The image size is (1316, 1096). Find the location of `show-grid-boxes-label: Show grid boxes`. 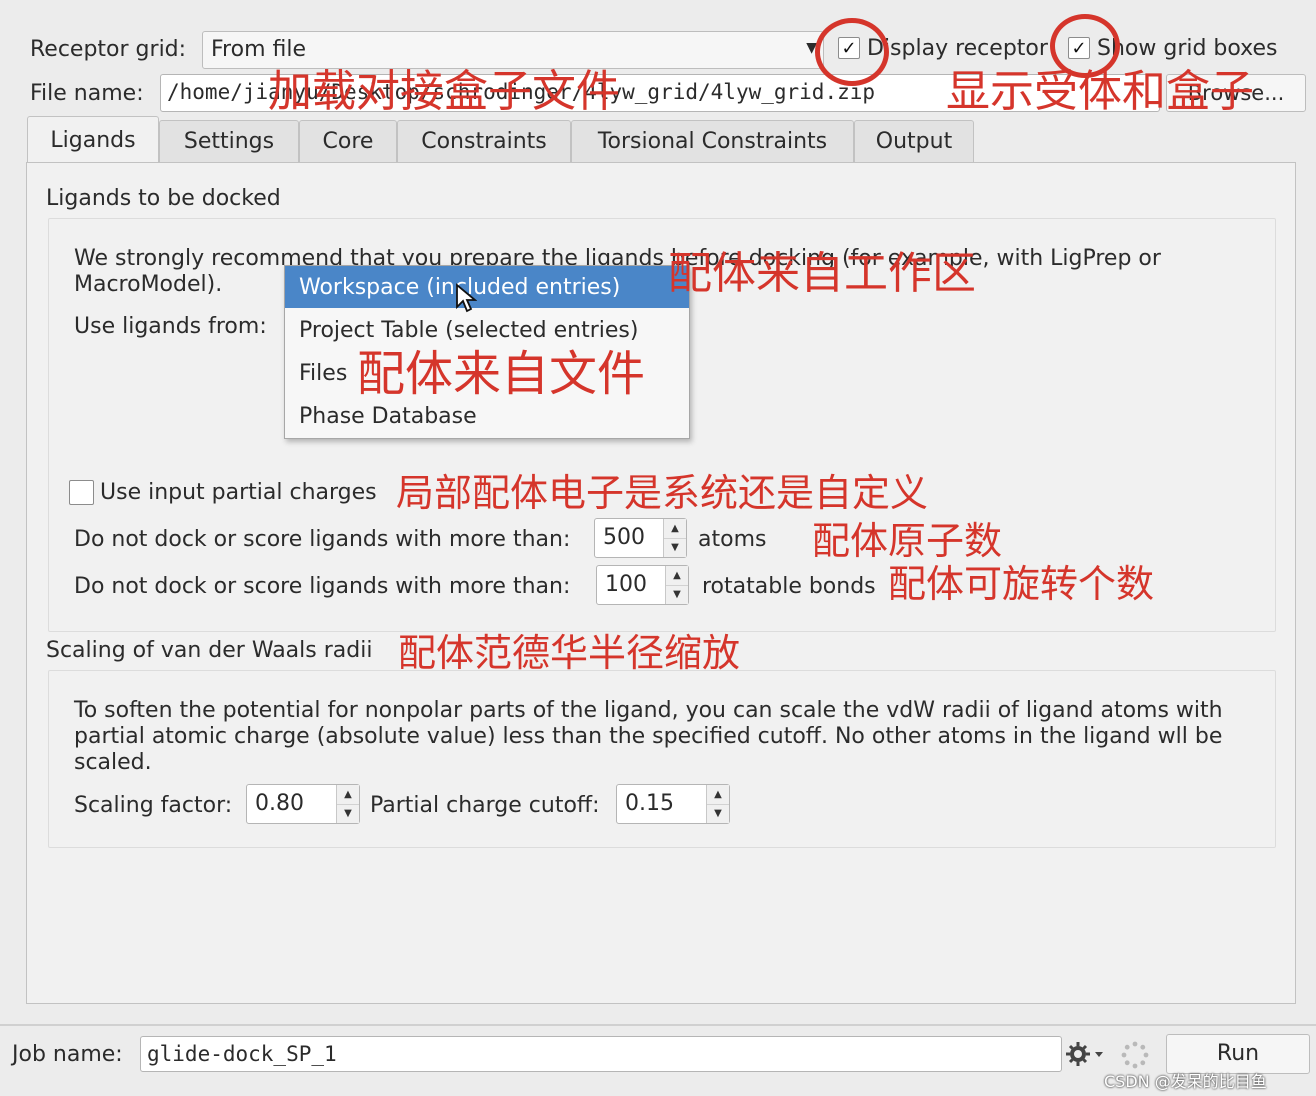

show-grid-boxes-label: Show grid boxes is located at coordinates (1187, 48).